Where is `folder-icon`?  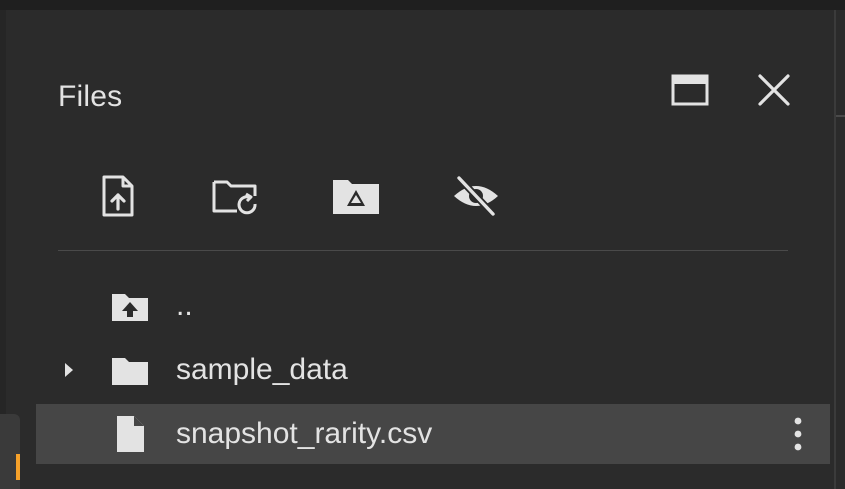 folder-icon is located at coordinates (130, 370).